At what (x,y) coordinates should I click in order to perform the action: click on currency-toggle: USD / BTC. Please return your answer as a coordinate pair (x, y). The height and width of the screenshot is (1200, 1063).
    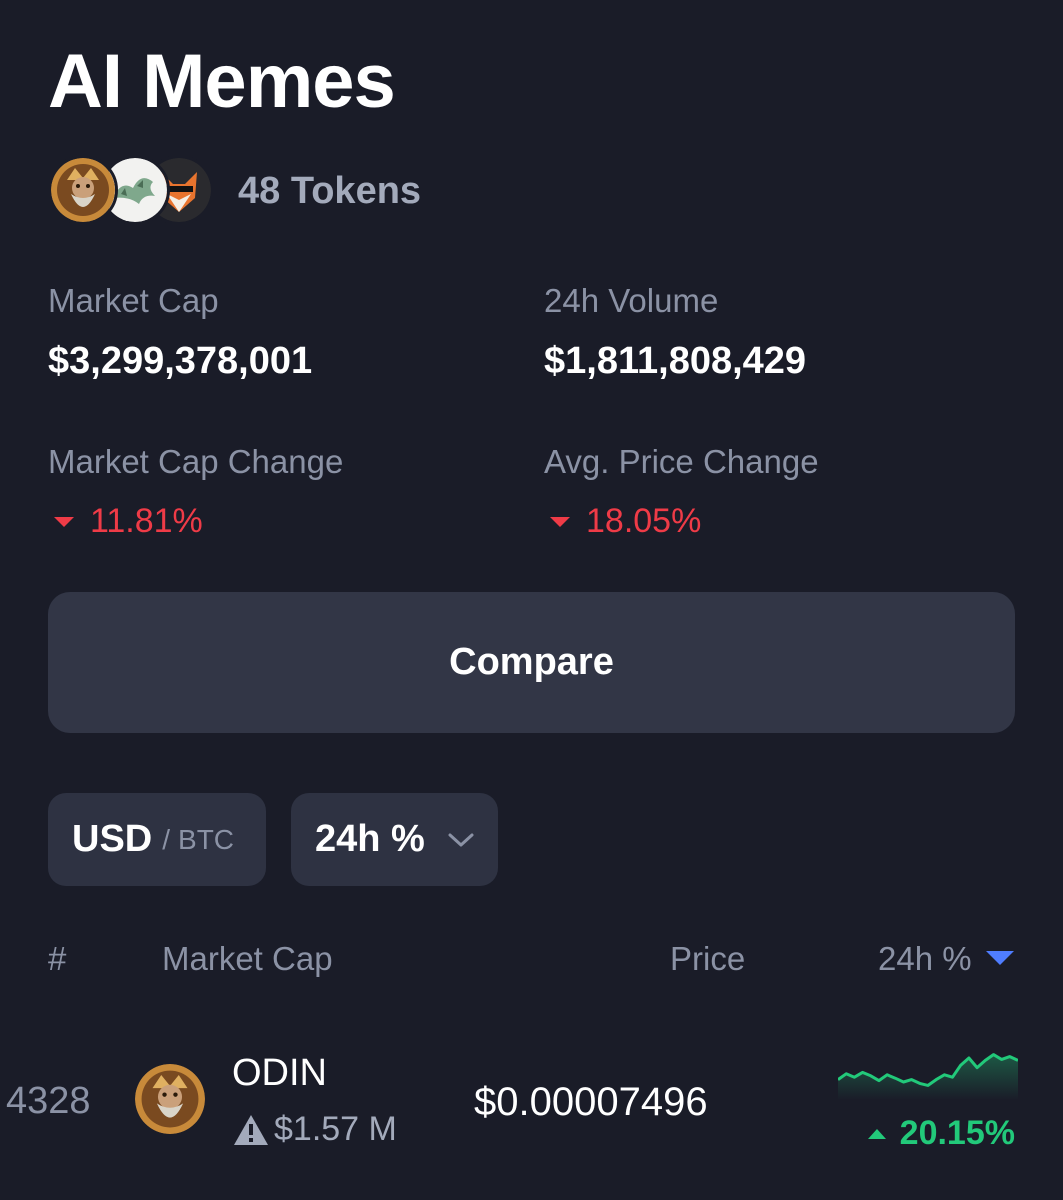
    Looking at the image, I should click on (157, 839).